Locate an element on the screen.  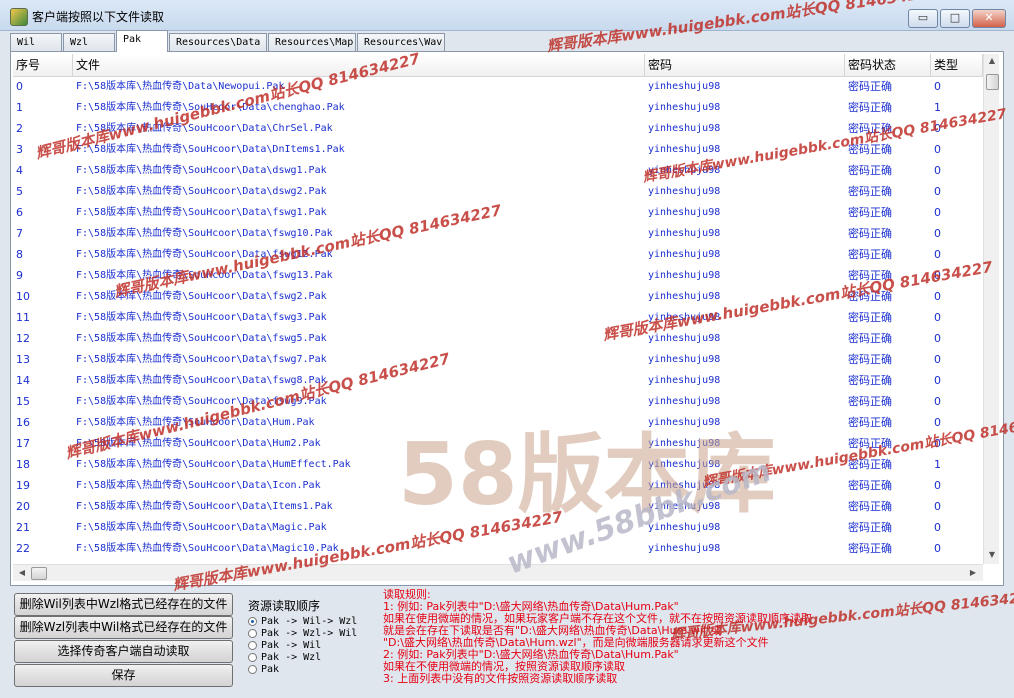
column-header-no: 序号 is located at coordinates (43, 65).